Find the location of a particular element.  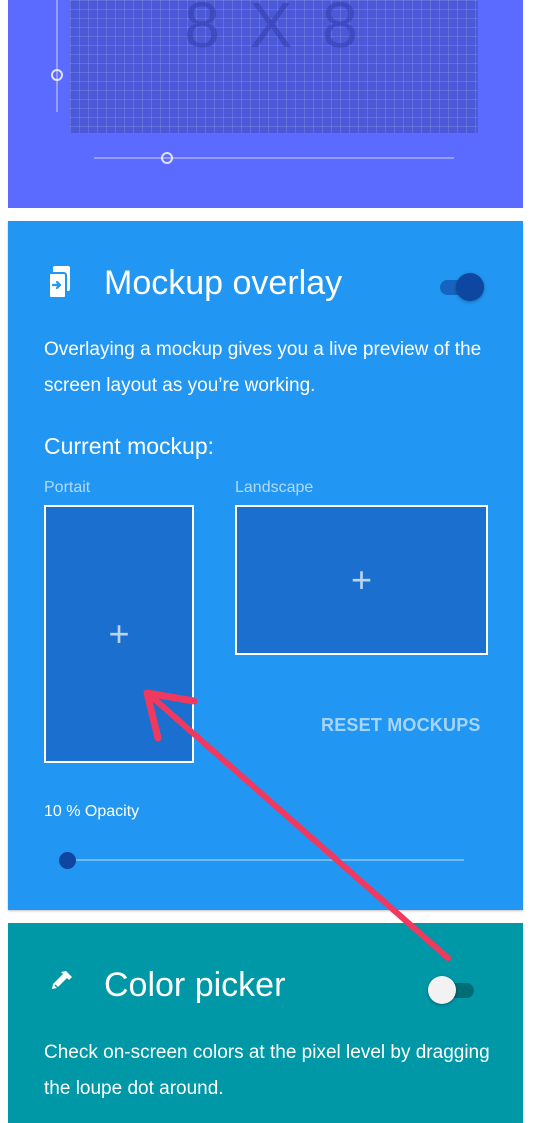

landscape-mockup-slot: + is located at coordinates (361, 580).